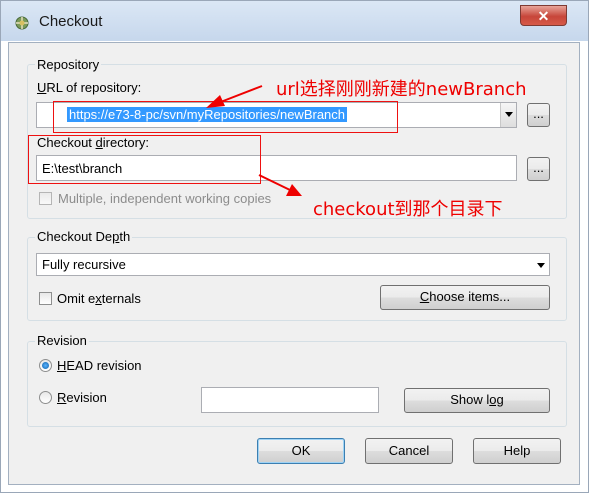  What do you see at coordinates (45, 365) in the screenshot?
I see `head-revision-radio` at bounding box center [45, 365].